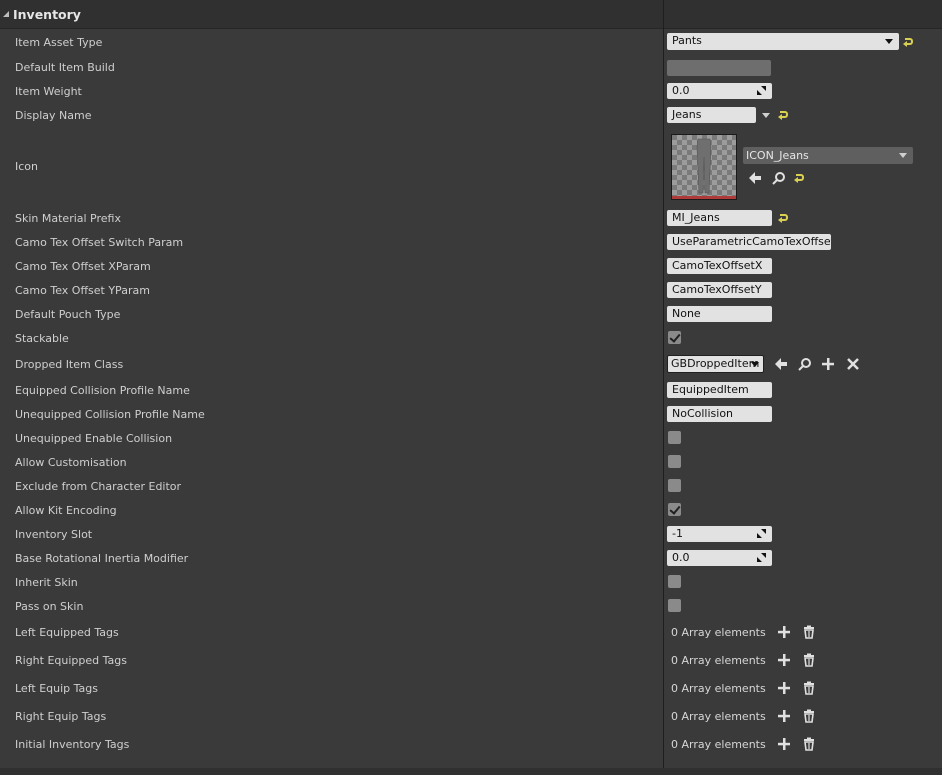  What do you see at coordinates (687, 114) in the screenshot?
I see `display-name-value: Jeans` at bounding box center [687, 114].